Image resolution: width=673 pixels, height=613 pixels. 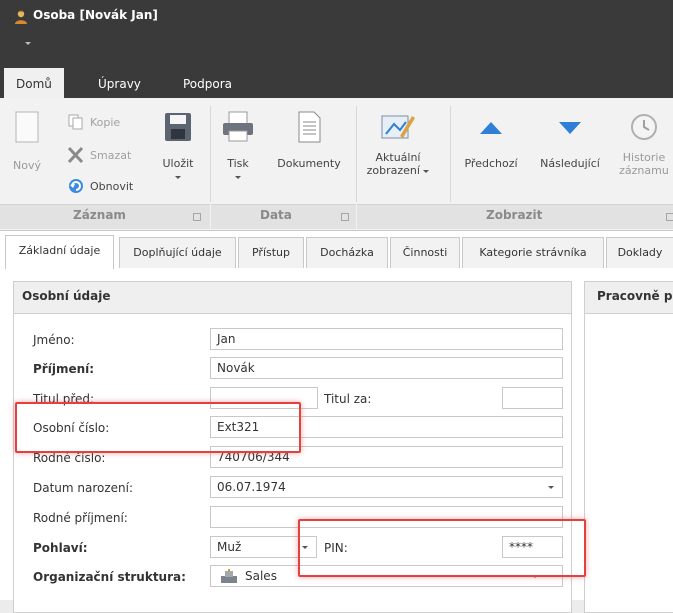 What do you see at coordinates (514, 215) in the screenshot?
I see `group-label-zobrazit: Zobrazit` at bounding box center [514, 215].